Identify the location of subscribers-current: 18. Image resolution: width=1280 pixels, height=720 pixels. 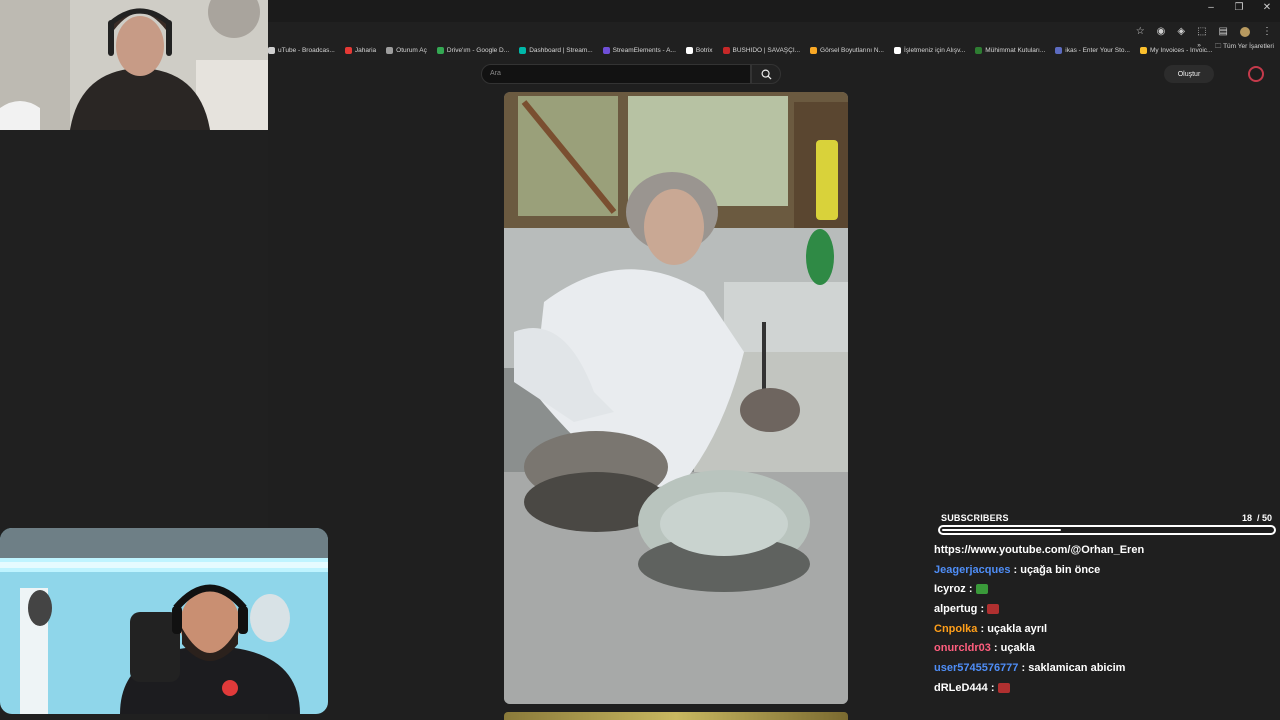
(1247, 518).